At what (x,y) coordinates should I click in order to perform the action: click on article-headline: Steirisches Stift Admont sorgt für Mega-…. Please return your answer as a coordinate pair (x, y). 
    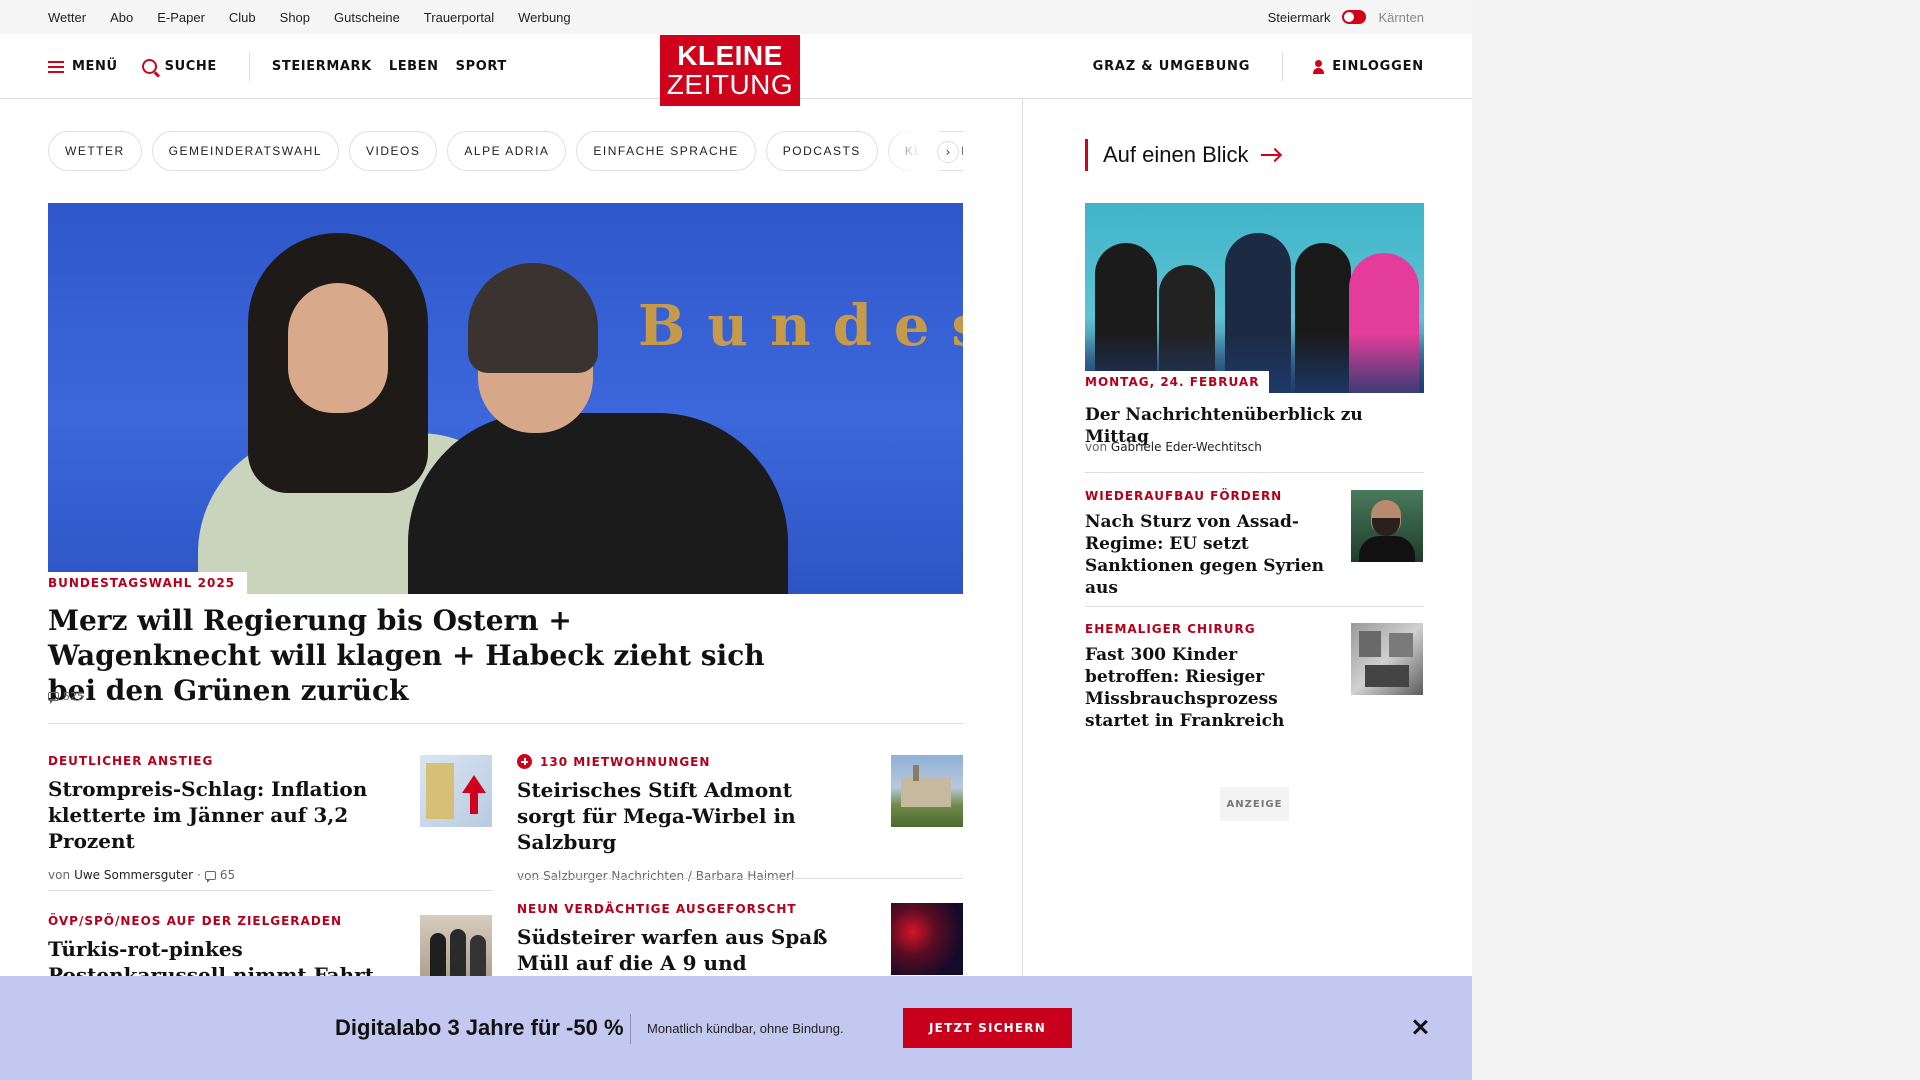
    Looking at the image, I should click on (682, 816).